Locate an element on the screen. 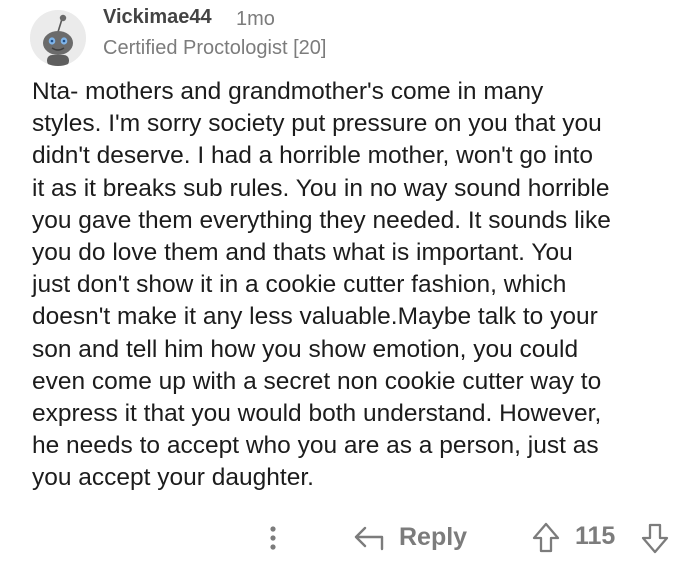 This screenshot has width=700, height=576. user-flair: Certified Proctologist [20] is located at coordinates (215, 48).